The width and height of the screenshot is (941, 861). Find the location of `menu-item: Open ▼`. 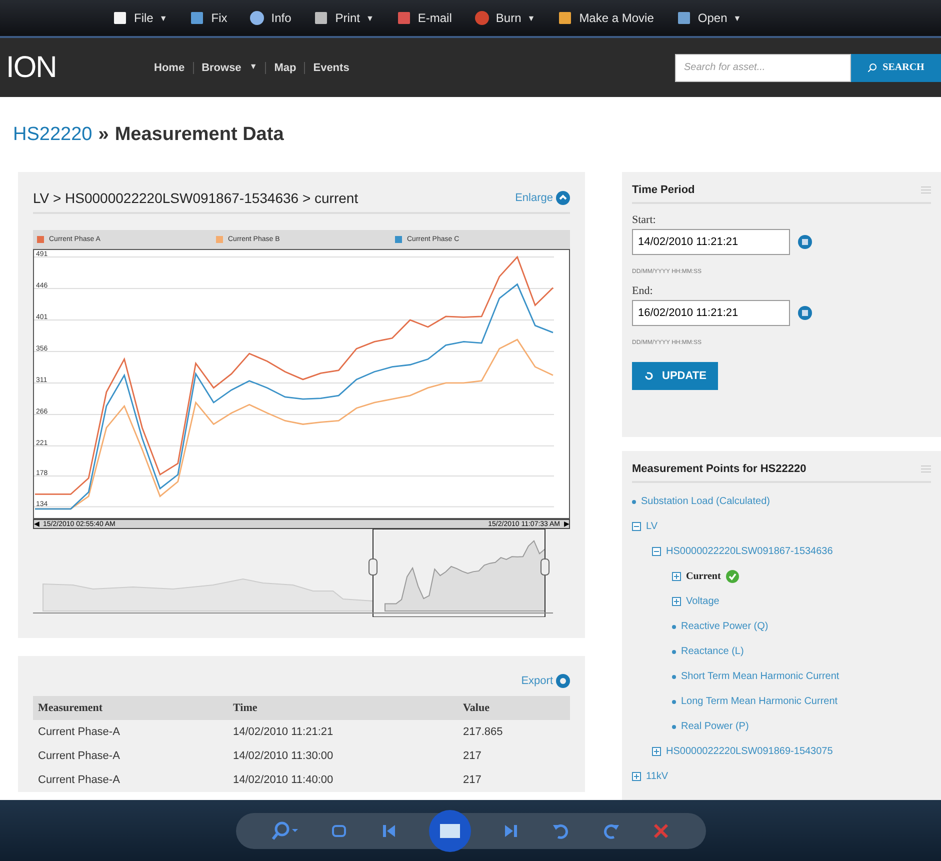

menu-item: Open ▼ is located at coordinates (709, 18).